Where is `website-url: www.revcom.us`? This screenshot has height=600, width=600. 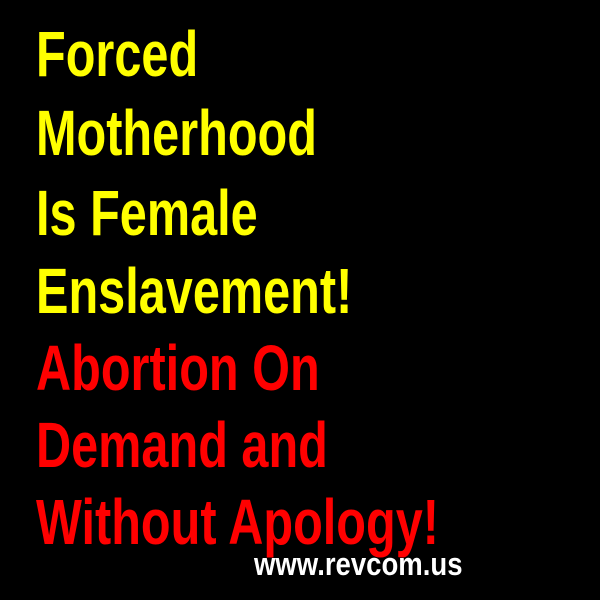 website-url: www.revcom.us is located at coordinates (358, 564).